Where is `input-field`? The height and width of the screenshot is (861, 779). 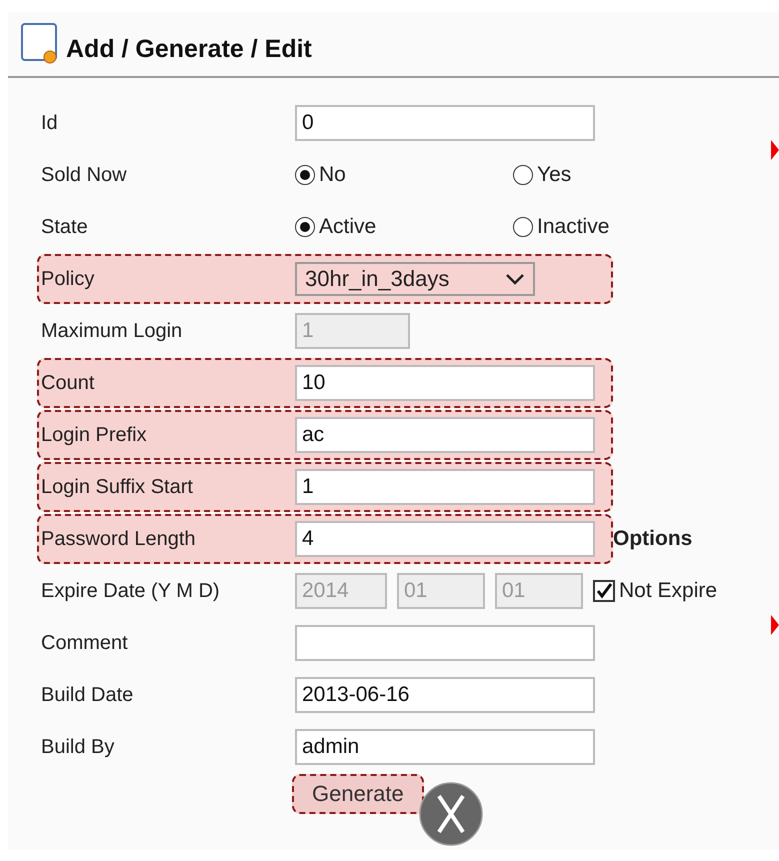 input-field is located at coordinates (445, 643).